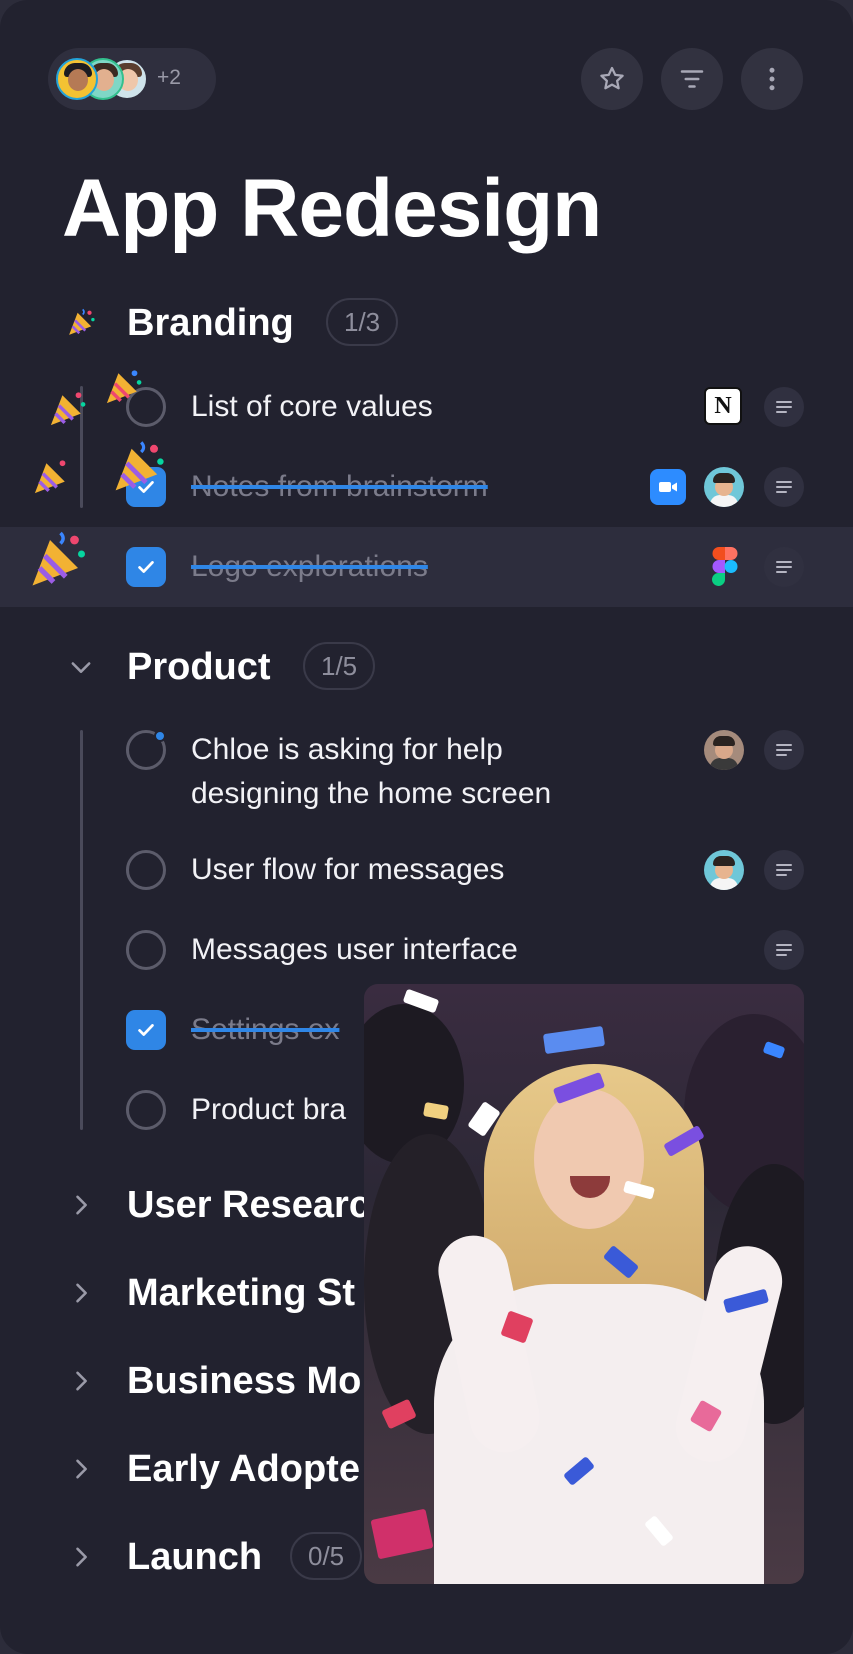 The image size is (853, 1654). I want to click on task-row: Messages user interface, so click(426, 958).